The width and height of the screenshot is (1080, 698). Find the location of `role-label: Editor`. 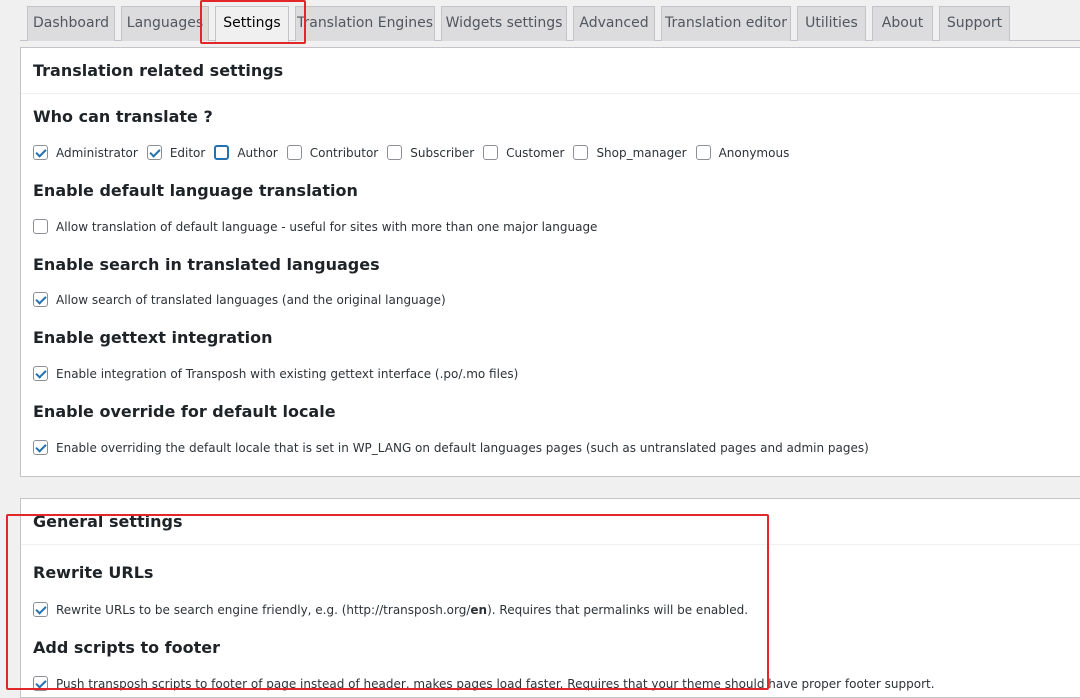

role-label: Editor is located at coordinates (187, 152).